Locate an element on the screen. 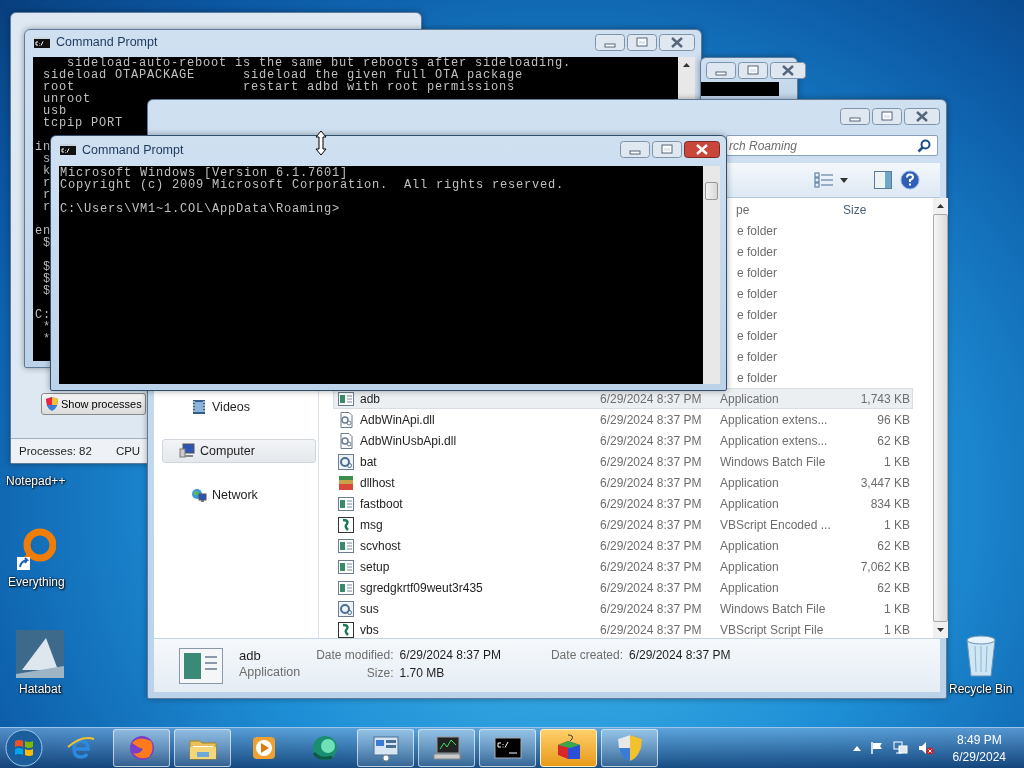 This screenshot has height=768, width=1024. nav-item: Network is located at coordinates (239, 495).